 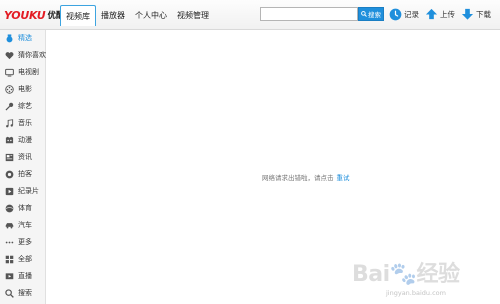 I want to click on sidebar-item-more: 更多, so click(x=23, y=242).